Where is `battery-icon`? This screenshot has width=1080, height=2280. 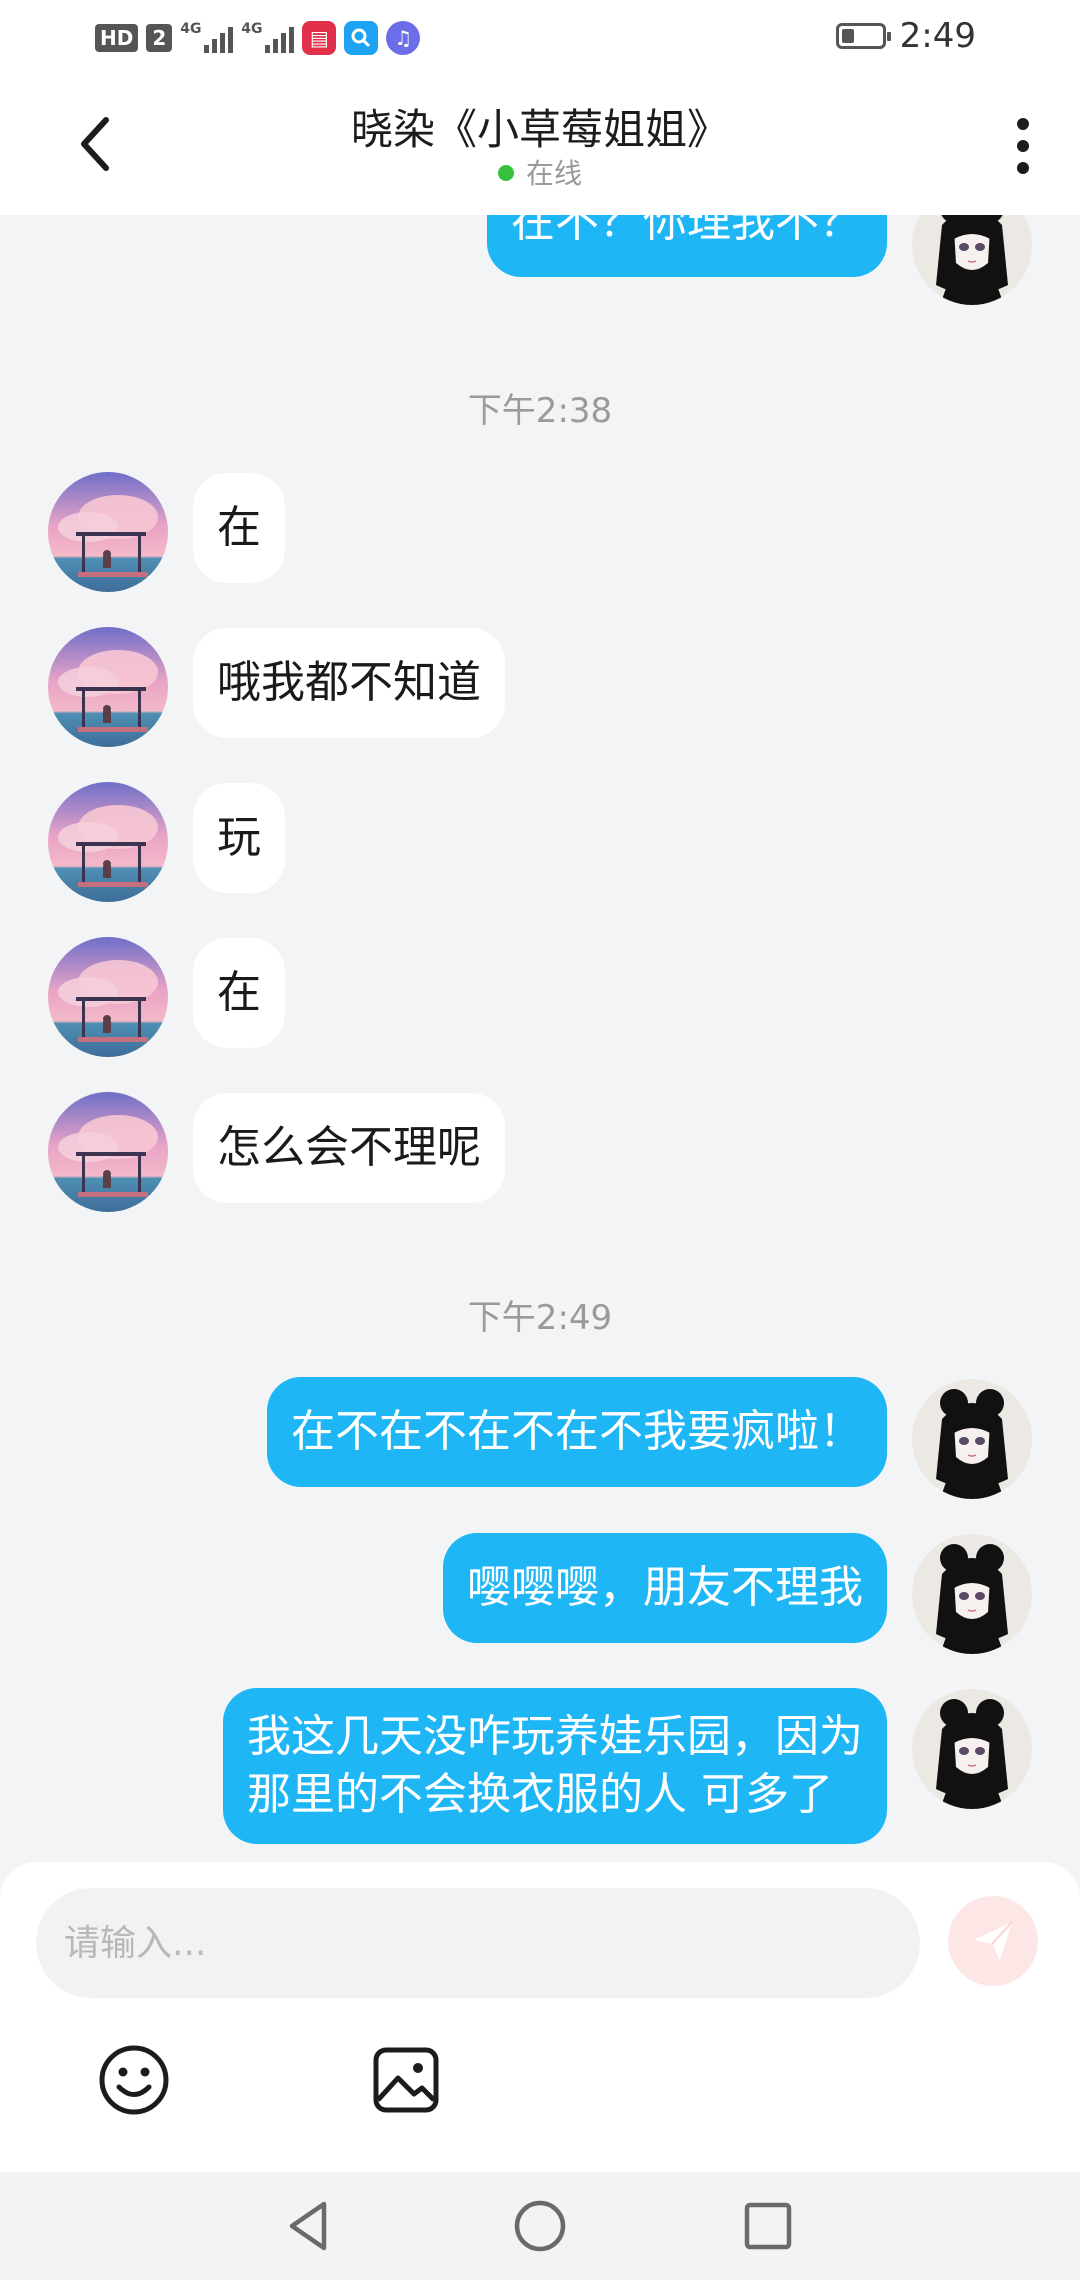 battery-icon is located at coordinates (863, 36).